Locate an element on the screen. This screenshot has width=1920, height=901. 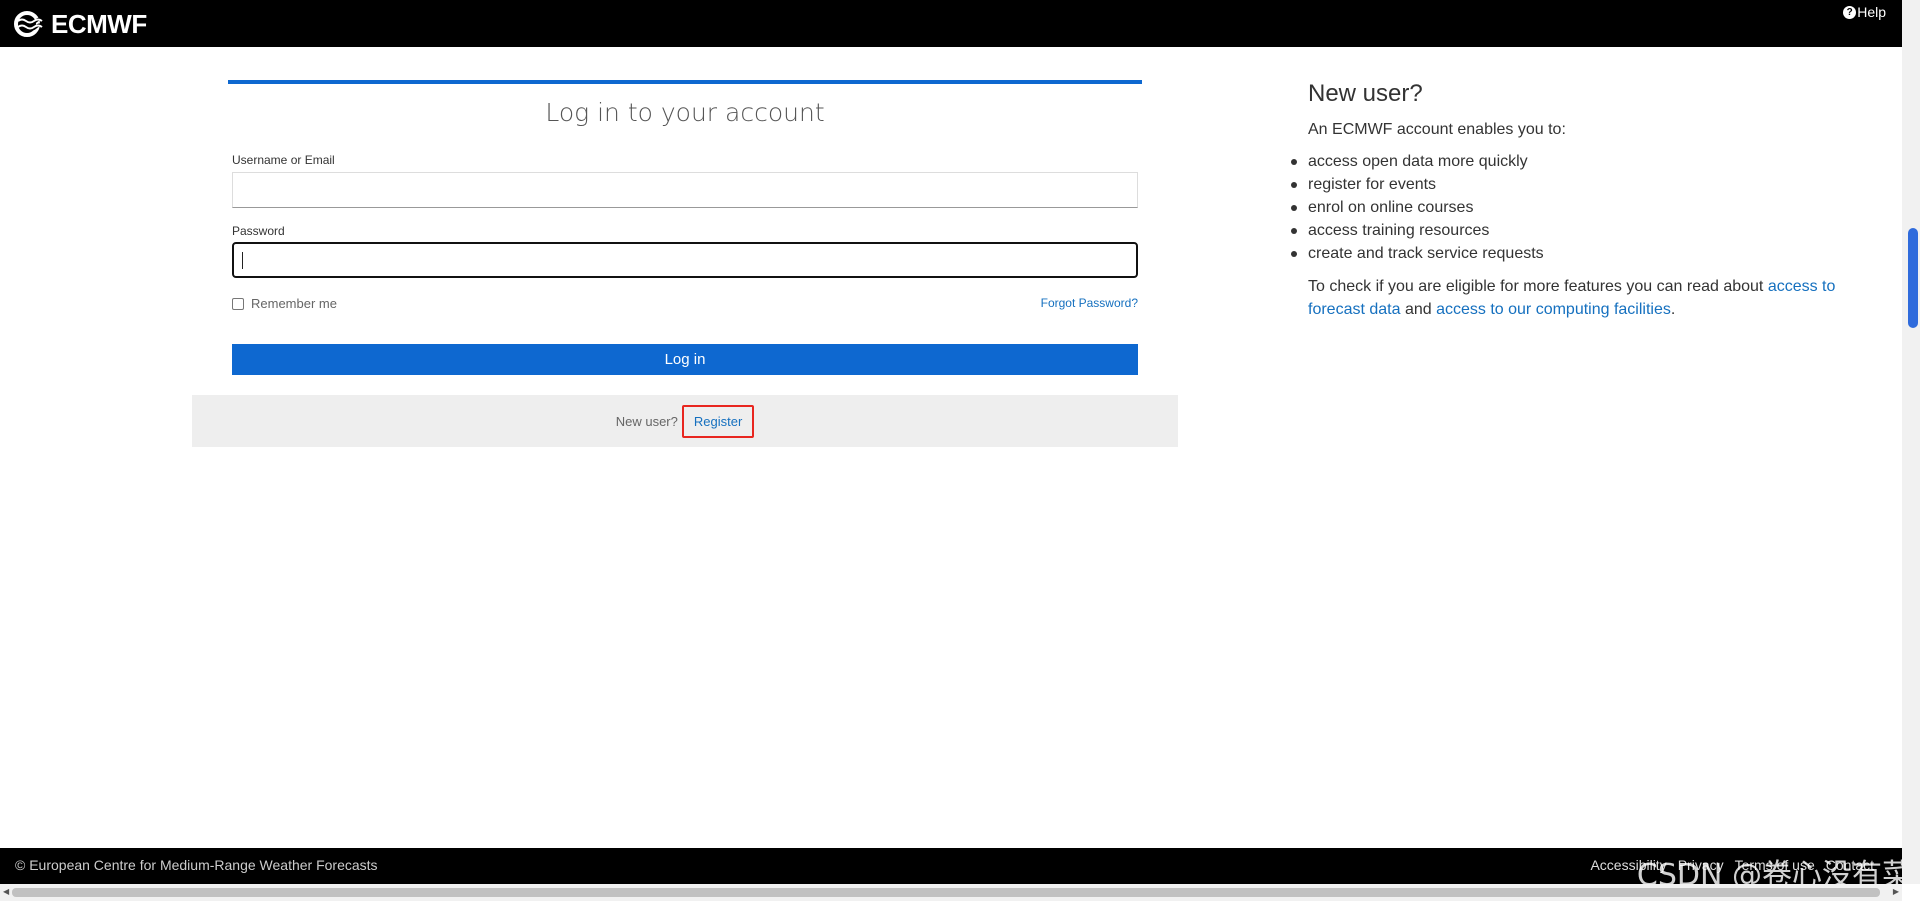
horizontal-scroll-thumb is located at coordinates (946, 892).